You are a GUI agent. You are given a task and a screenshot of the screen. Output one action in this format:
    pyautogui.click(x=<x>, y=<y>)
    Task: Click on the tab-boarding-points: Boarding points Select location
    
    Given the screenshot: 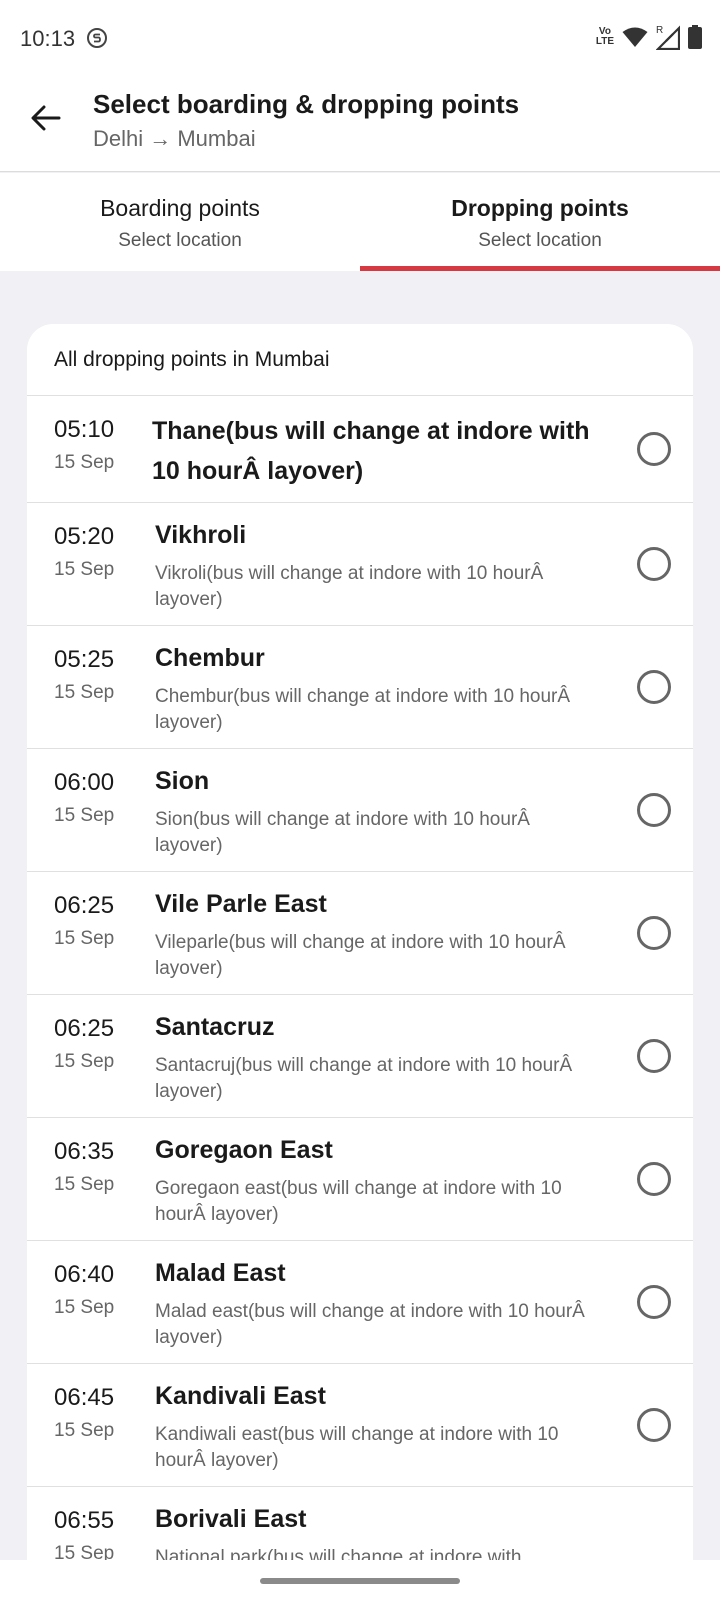 What is the action you would take?
    pyautogui.click(x=180, y=222)
    